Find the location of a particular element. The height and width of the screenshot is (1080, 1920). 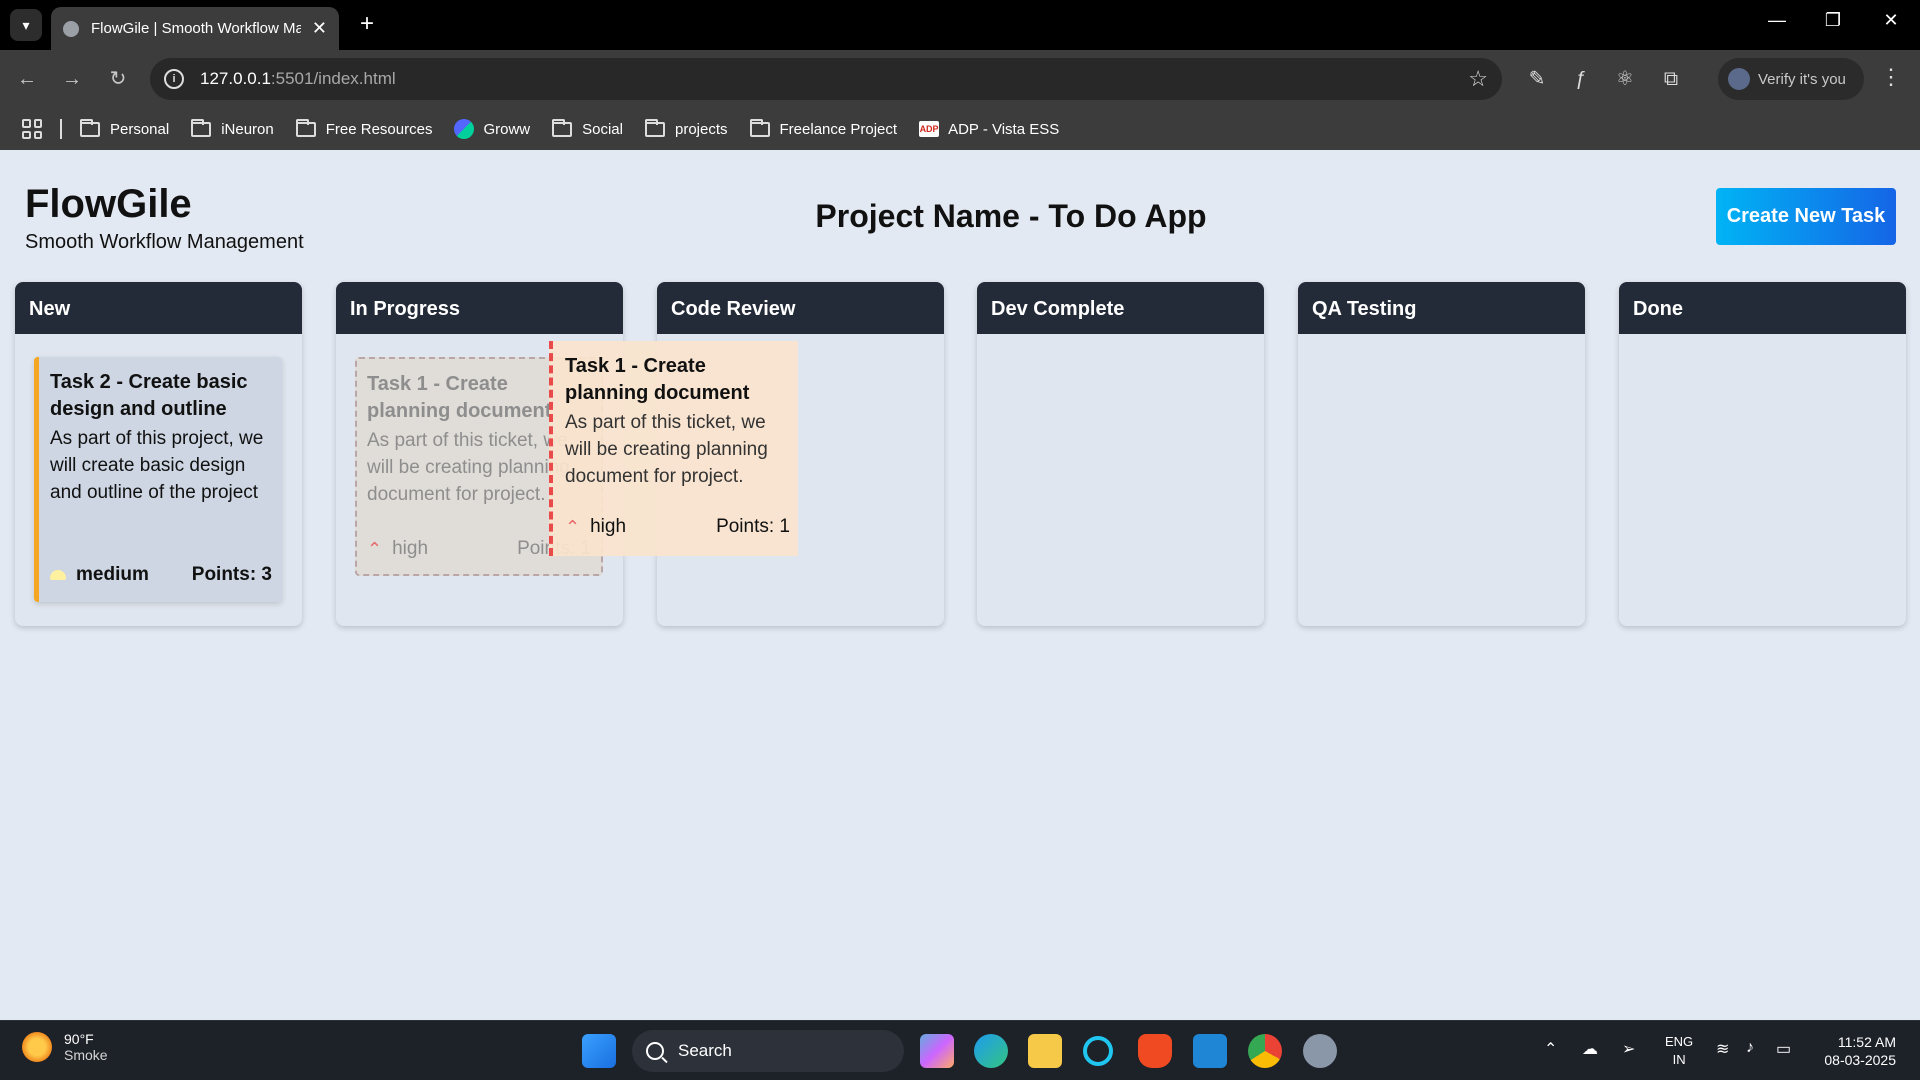

clock: 11:52 AM 08-03-2025 is located at coordinates (1853, 1051).